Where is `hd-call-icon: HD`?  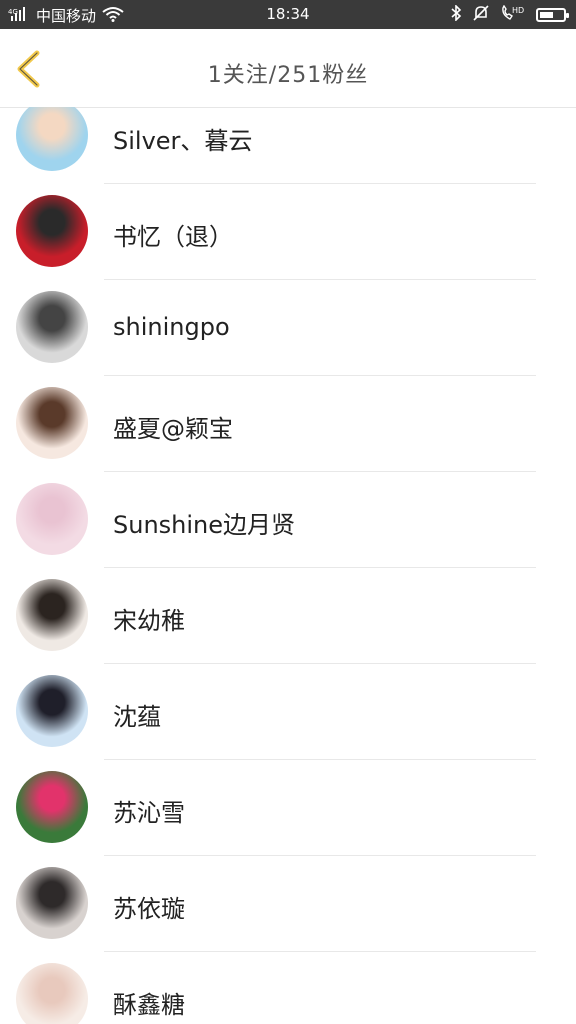
hd-call-icon: HD is located at coordinates (513, 14).